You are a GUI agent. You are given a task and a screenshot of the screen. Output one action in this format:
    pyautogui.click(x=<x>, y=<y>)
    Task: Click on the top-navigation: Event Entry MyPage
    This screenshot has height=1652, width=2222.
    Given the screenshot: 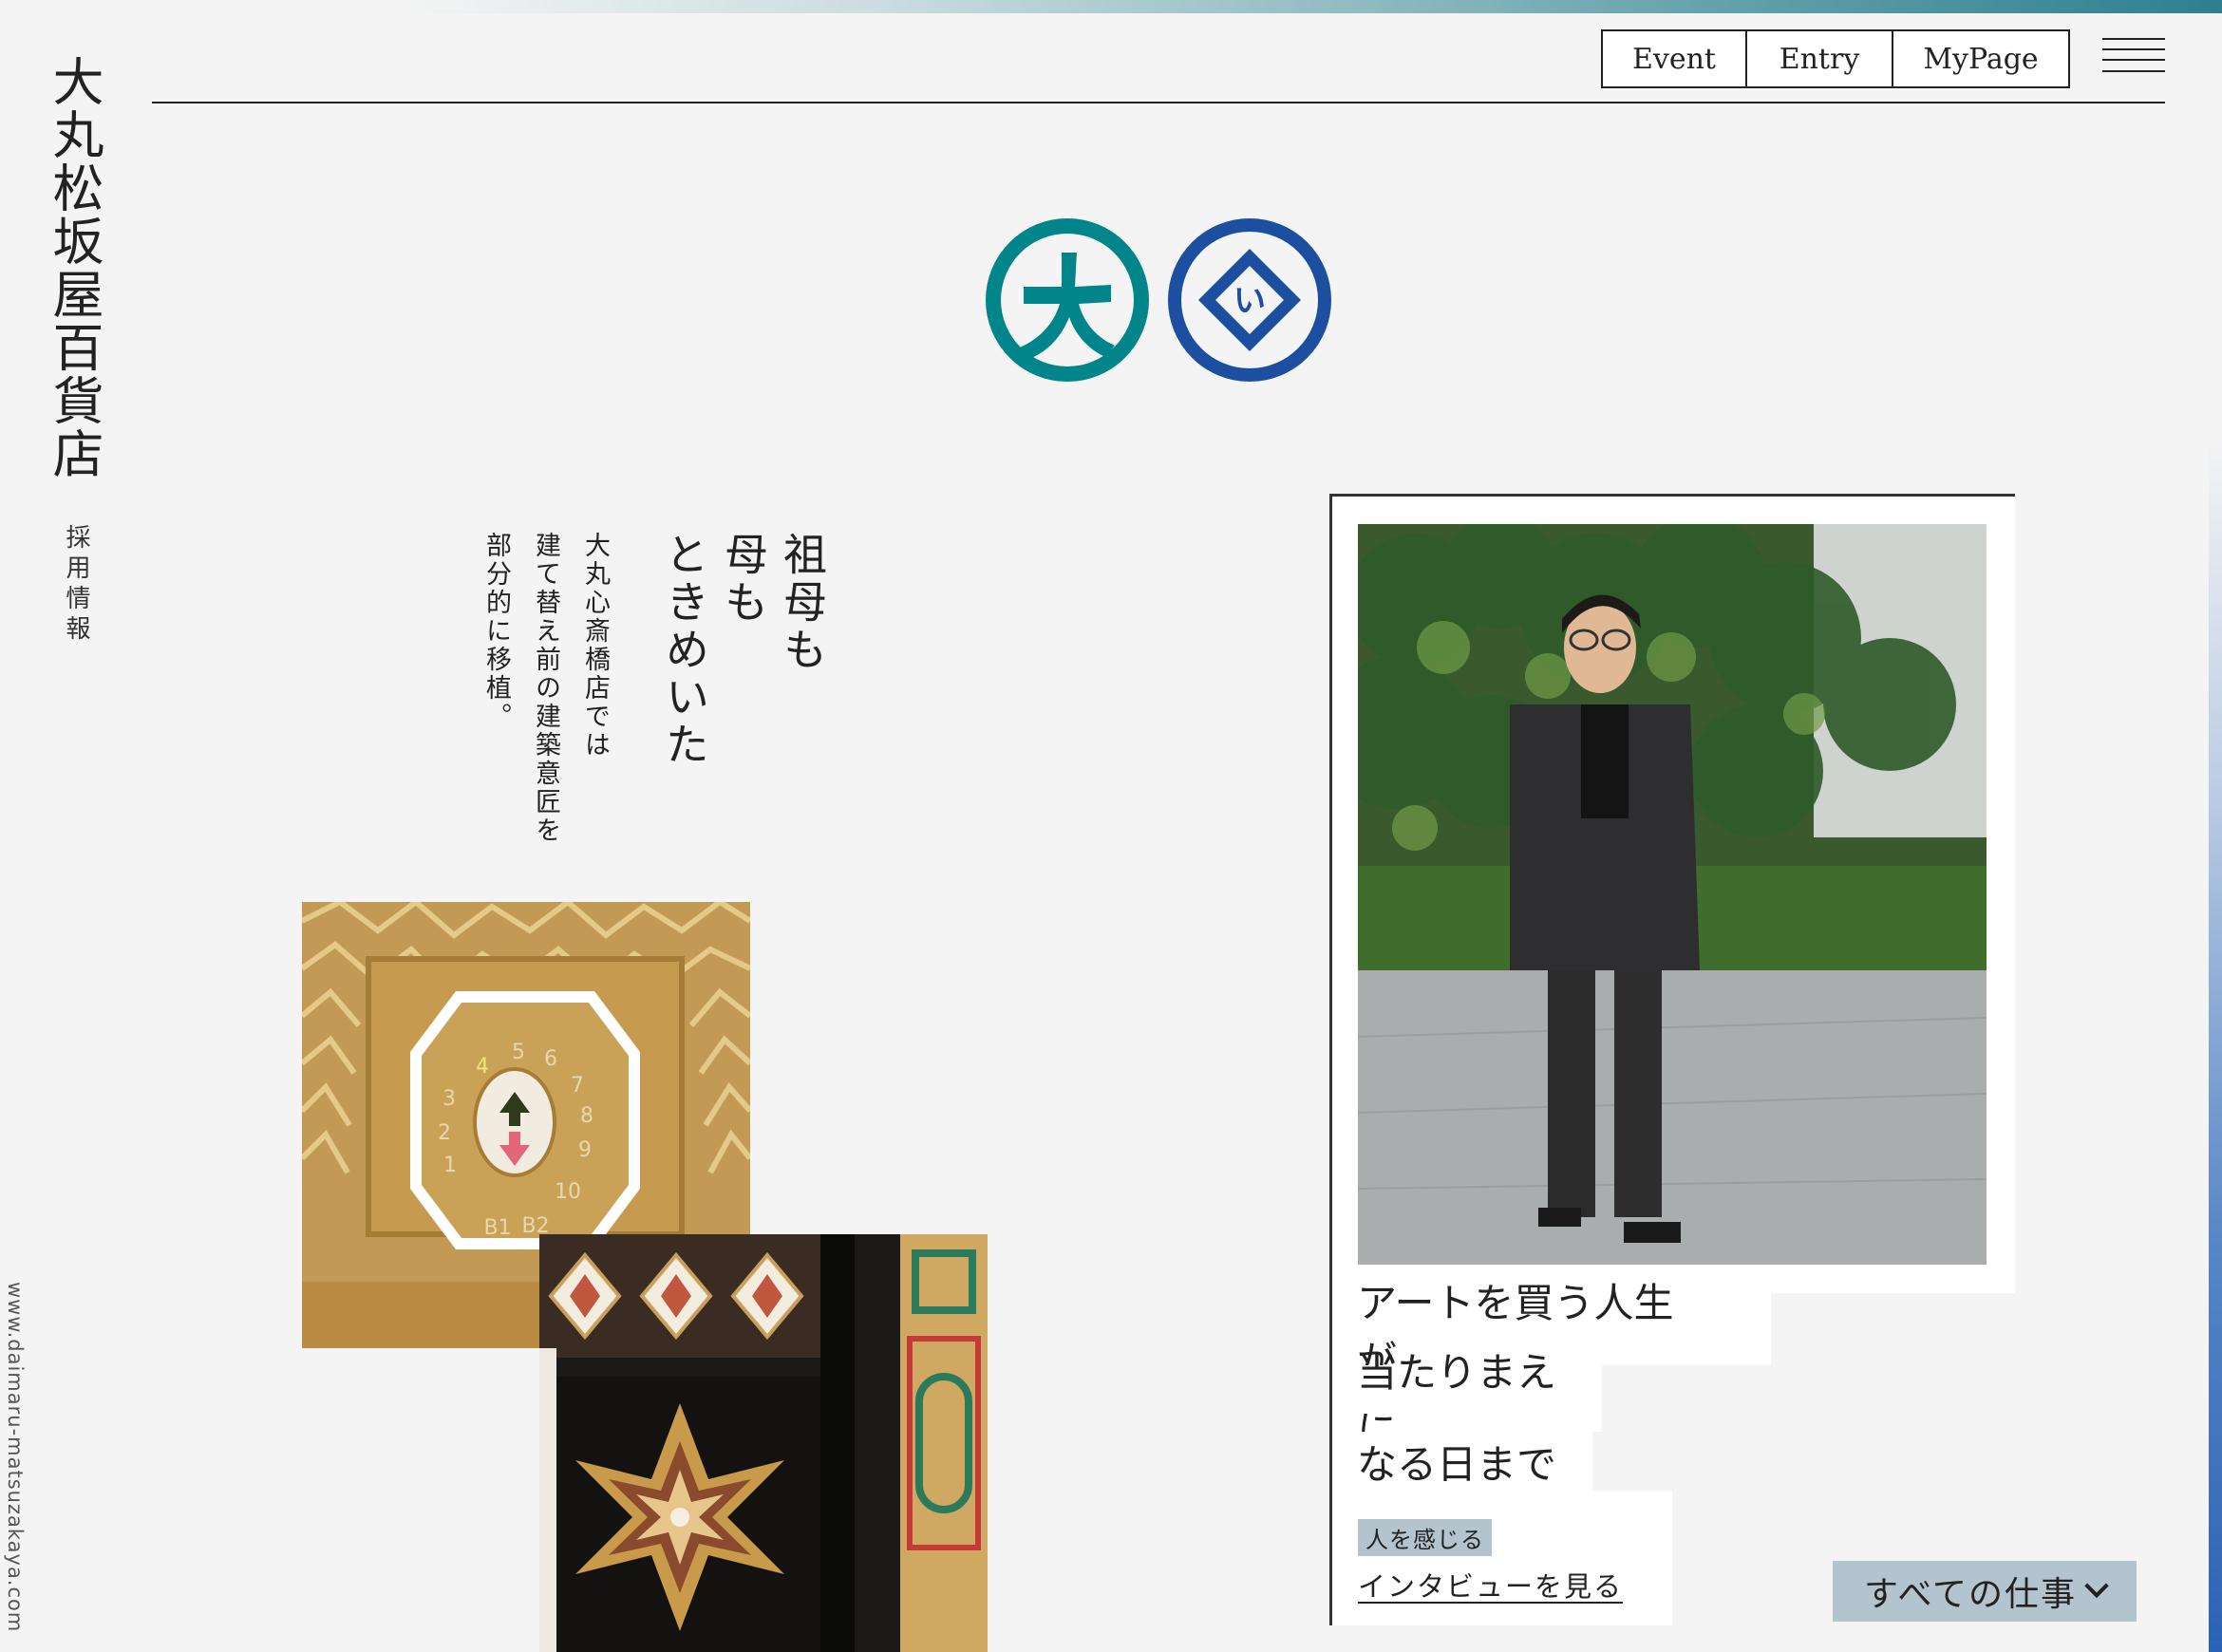 What is the action you would take?
    pyautogui.click(x=1835, y=58)
    